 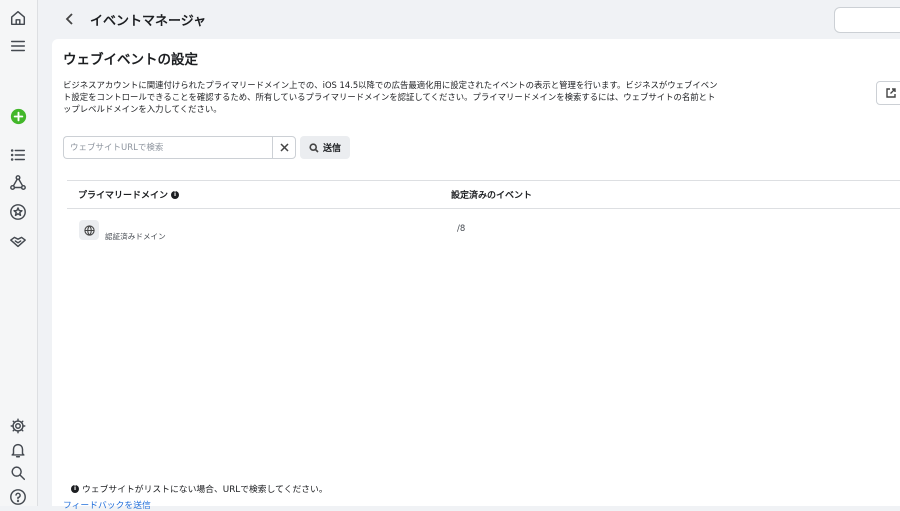 What do you see at coordinates (461, 229) in the screenshot?
I see `configured-events-count: /8` at bounding box center [461, 229].